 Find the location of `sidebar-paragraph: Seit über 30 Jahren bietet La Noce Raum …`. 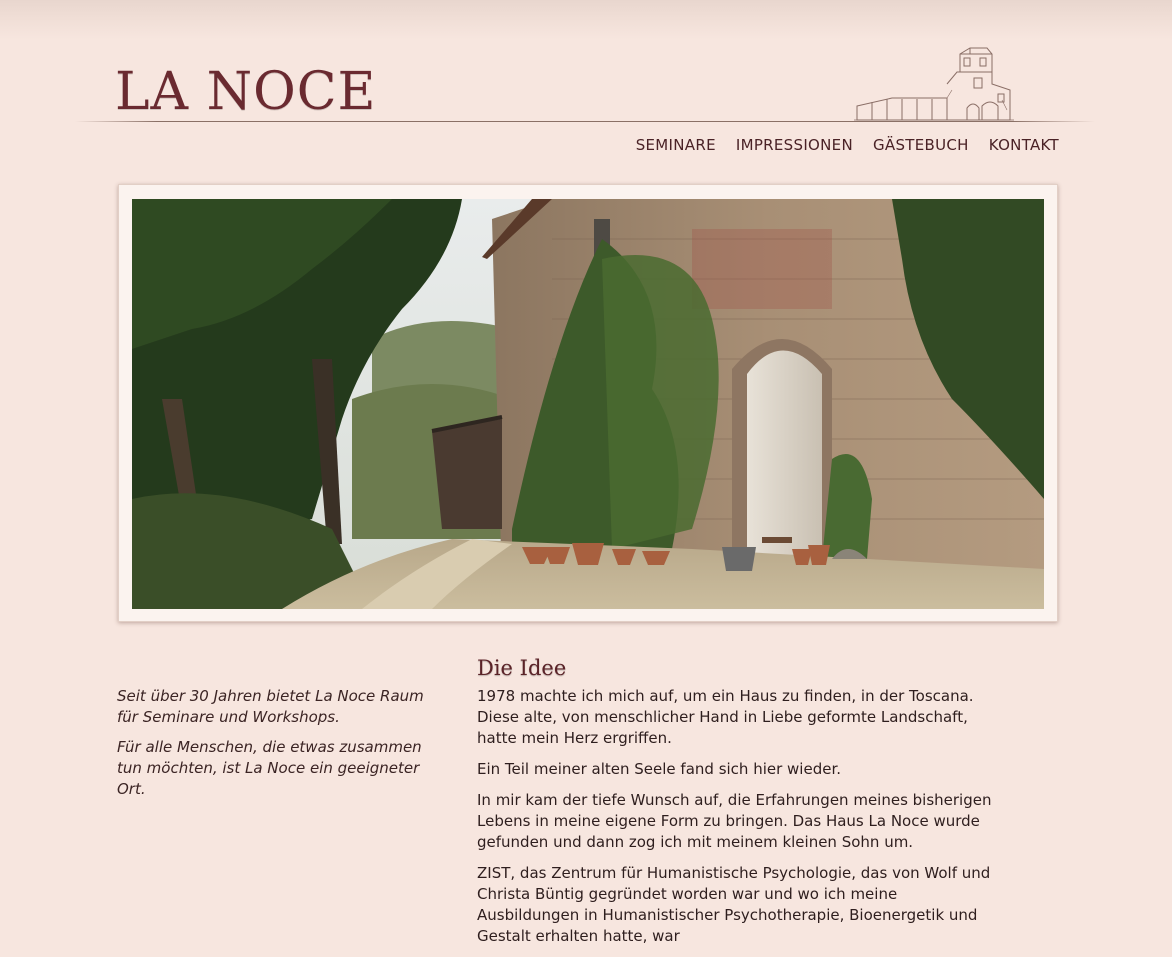

sidebar-paragraph: Seit über 30 Jahren bietet La Noce Raum … is located at coordinates (270, 706).